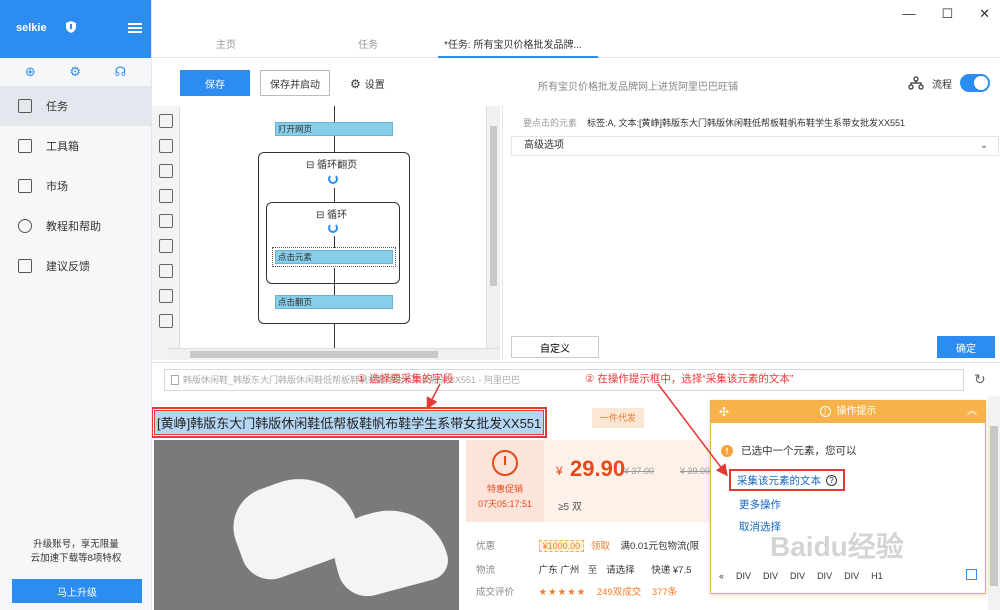 Image resolution: width=1000 pixels, height=610 pixels. I want to click on chevron-down-icon: ⌄, so click(983, 145).